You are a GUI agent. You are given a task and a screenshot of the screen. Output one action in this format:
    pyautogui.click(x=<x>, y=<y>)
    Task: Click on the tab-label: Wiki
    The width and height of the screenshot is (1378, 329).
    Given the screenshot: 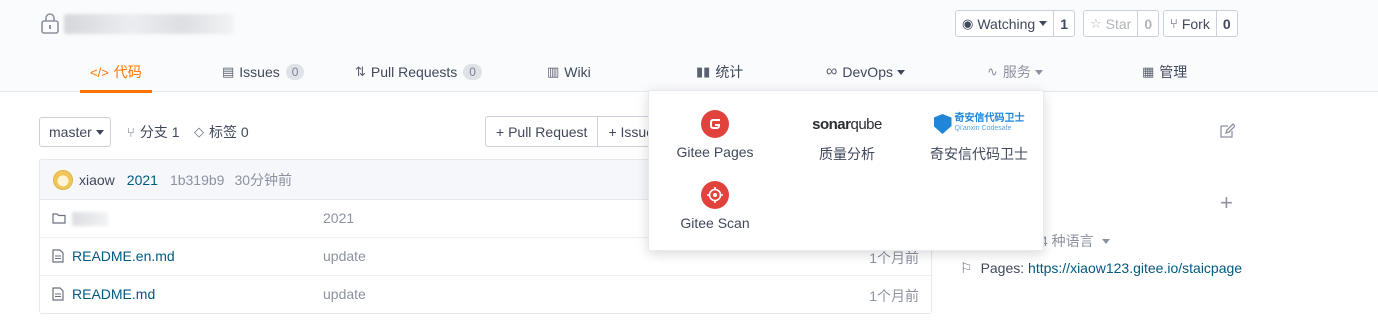 What is the action you would take?
    pyautogui.click(x=577, y=72)
    